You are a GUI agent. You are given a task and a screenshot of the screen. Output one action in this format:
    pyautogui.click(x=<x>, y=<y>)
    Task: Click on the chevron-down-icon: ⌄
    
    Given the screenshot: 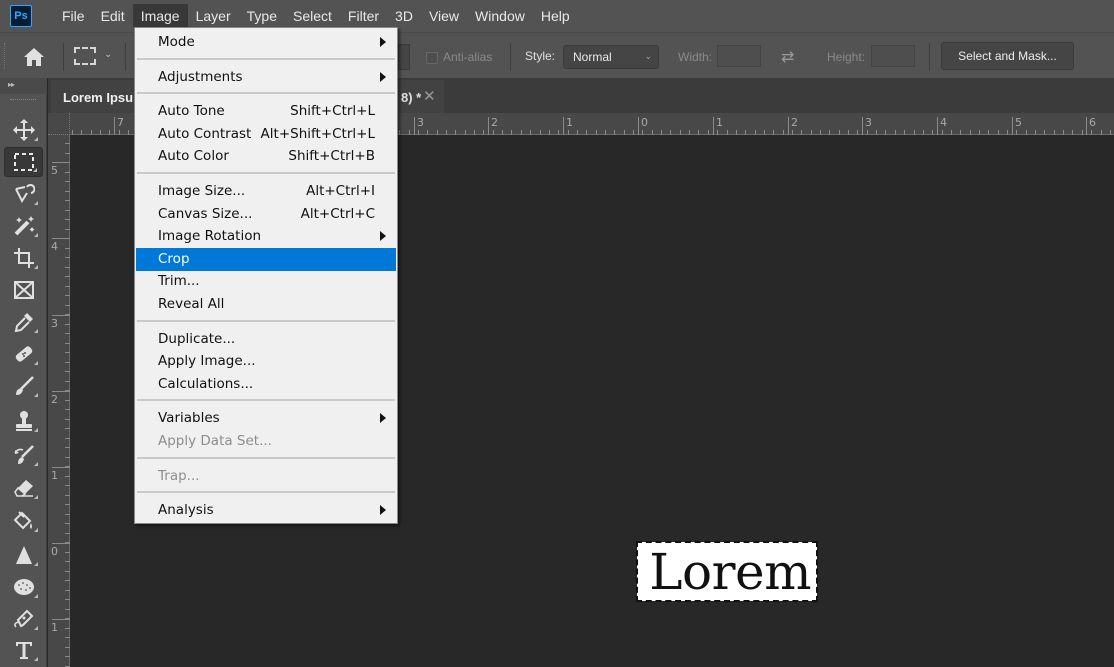 What is the action you would take?
    pyautogui.click(x=108, y=54)
    